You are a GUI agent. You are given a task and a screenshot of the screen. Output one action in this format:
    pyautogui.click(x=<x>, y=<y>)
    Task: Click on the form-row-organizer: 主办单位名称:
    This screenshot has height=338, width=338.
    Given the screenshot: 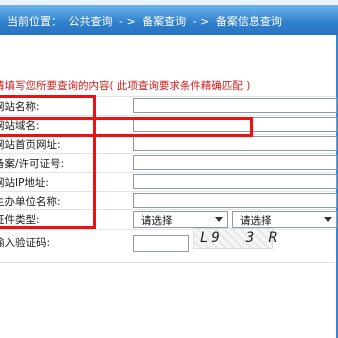 What is the action you would take?
    pyautogui.click(x=168, y=200)
    